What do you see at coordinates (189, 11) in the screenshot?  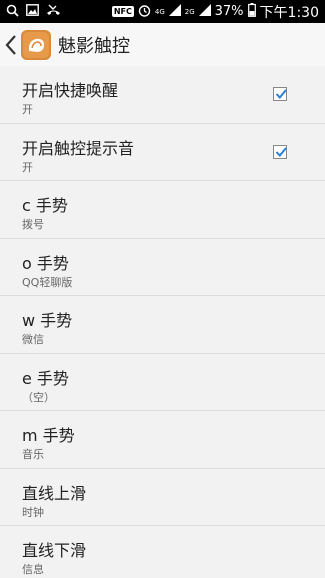 I see `network-type-label-2: 2G` at bounding box center [189, 11].